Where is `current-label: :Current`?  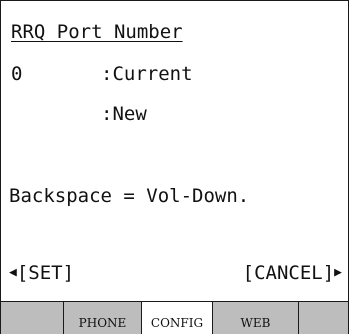
current-label: :Current is located at coordinates (147, 74).